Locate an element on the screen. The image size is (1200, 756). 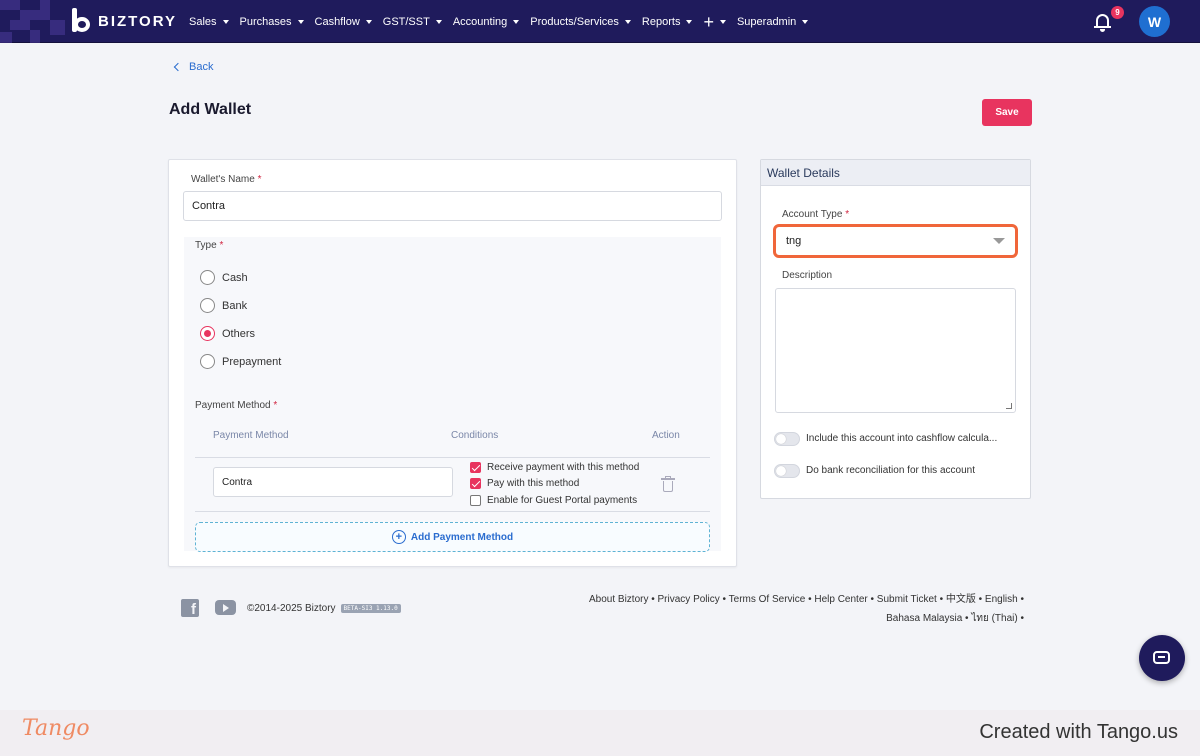
description-textarea is located at coordinates (895, 350).